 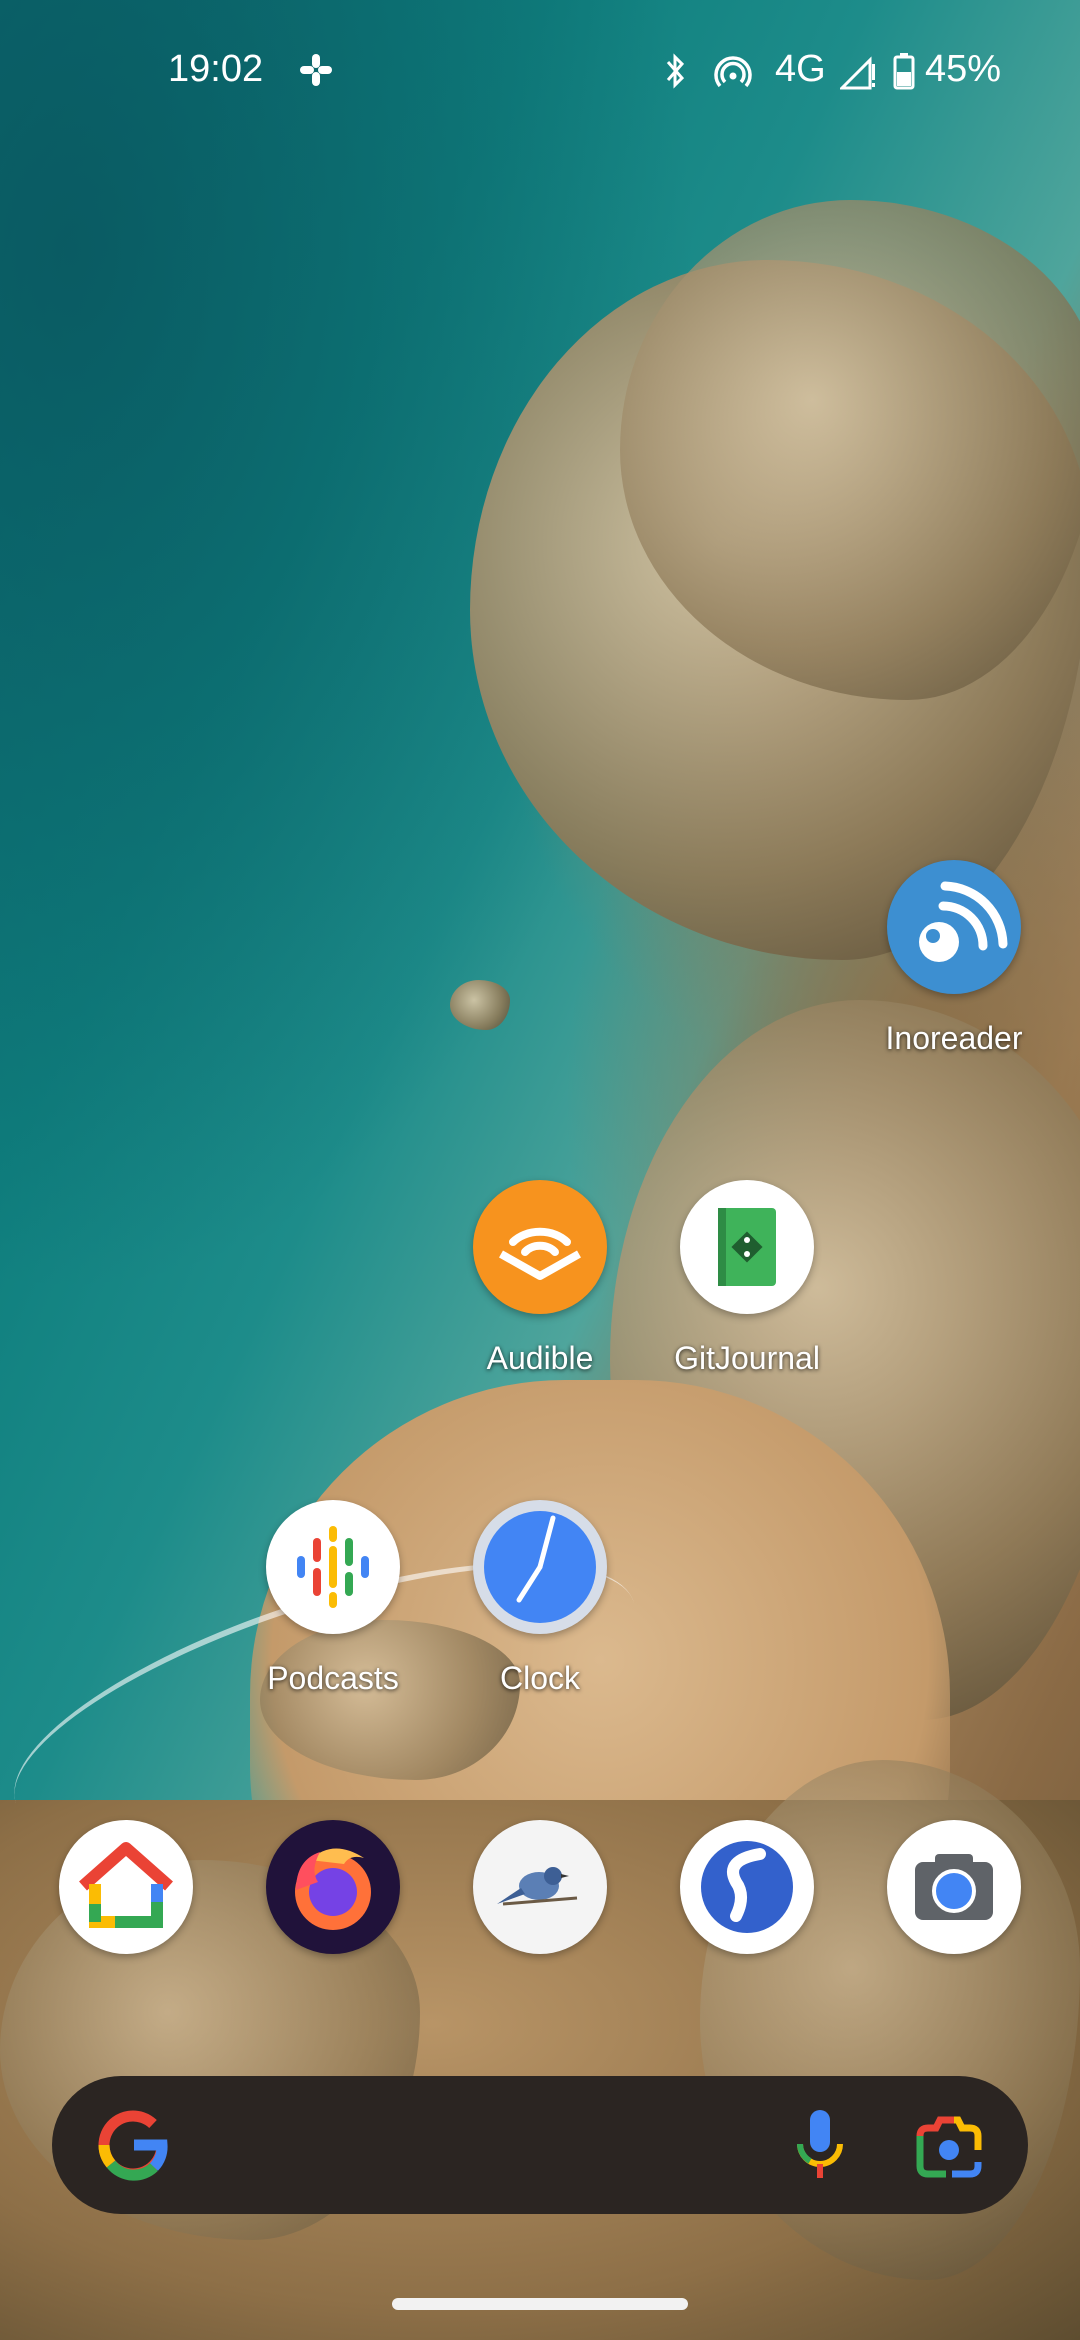 What do you see at coordinates (540, 70) in the screenshot?
I see `status-bar: 19:02 4G 45%` at bounding box center [540, 70].